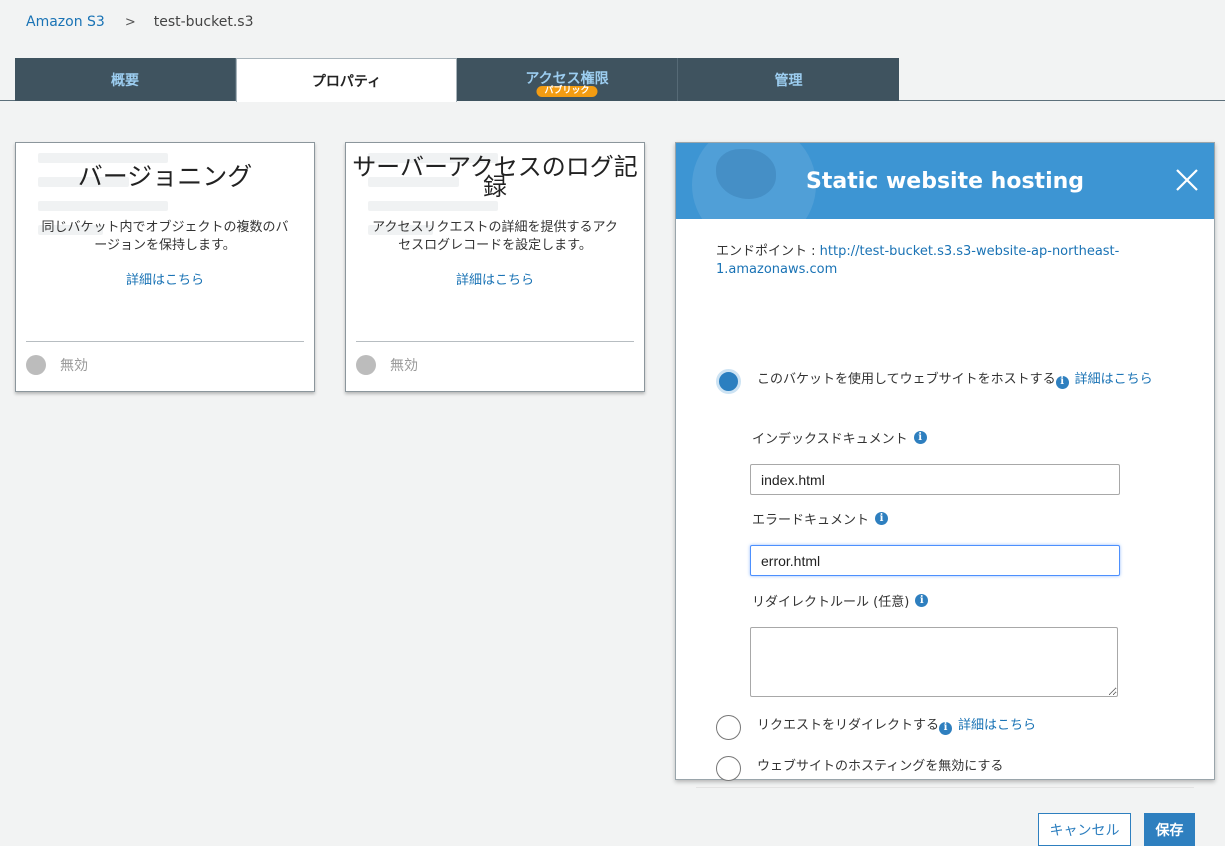 The image size is (1225, 846). What do you see at coordinates (728, 727) in the screenshot?
I see `redirect-requests-radio` at bounding box center [728, 727].